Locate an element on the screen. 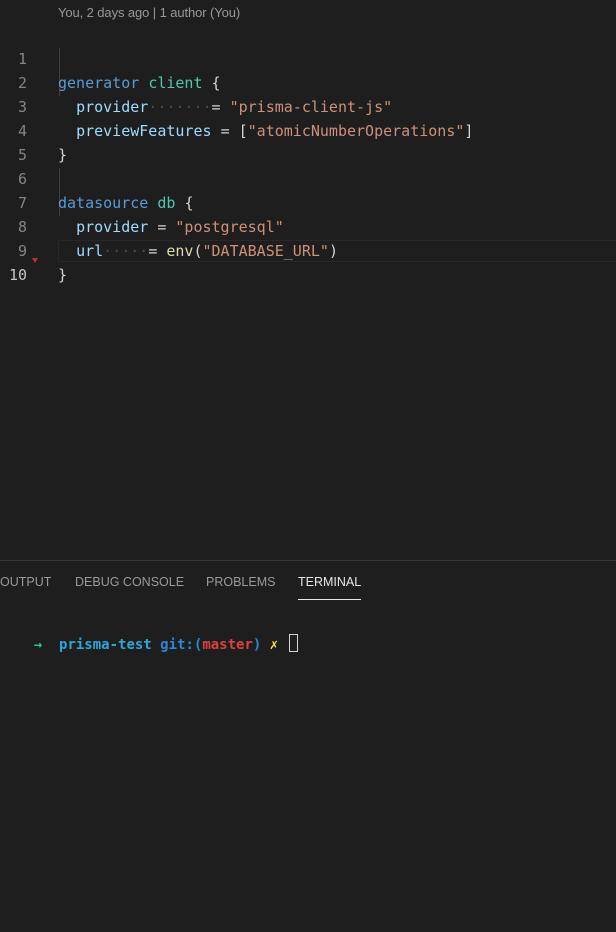  code-line: 10 is located at coordinates (308, 261).